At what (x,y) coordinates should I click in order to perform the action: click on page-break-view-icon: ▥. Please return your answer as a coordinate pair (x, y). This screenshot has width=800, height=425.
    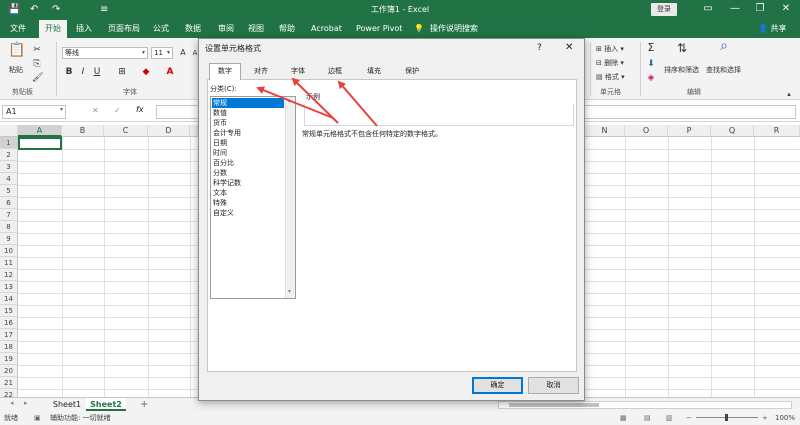
    Looking at the image, I should click on (669, 418).